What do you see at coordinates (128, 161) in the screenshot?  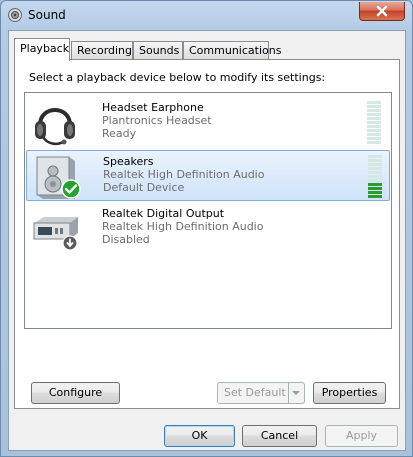 I see `device-name: Speakers` at bounding box center [128, 161].